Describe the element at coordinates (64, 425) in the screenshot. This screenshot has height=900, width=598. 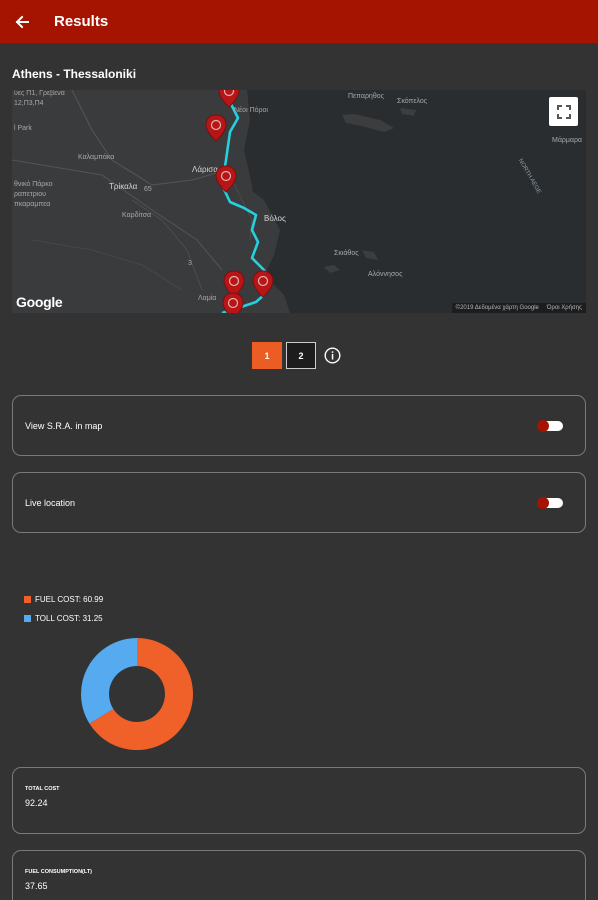
I see `toggle-label: View S.R.A. in map` at that location.